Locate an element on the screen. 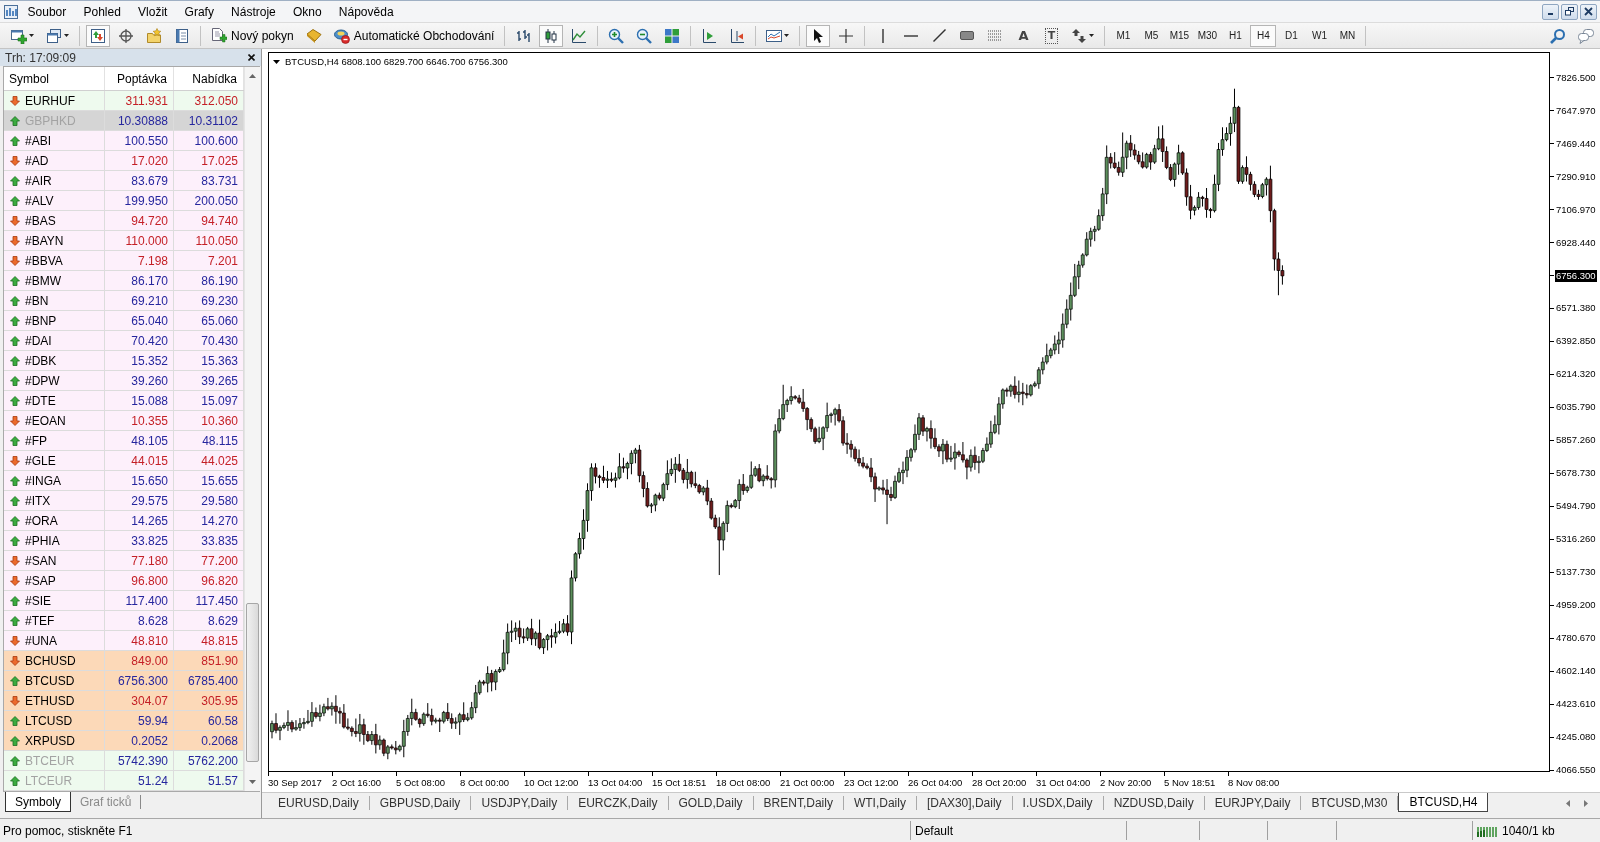 The width and height of the screenshot is (1600, 842). timeframe-button: M1 is located at coordinates (1123, 35).